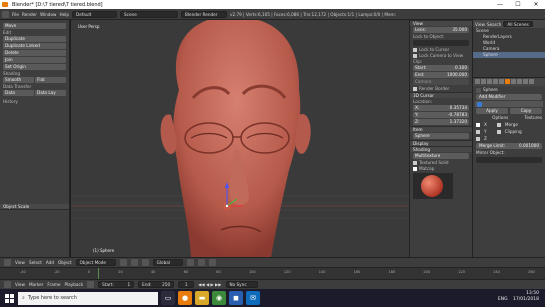 This screenshot has height=307, width=545. What do you see at coordinates (35, 262) in the screenshot?
I see `menu-select: Select` at bounding box center [35, 262].